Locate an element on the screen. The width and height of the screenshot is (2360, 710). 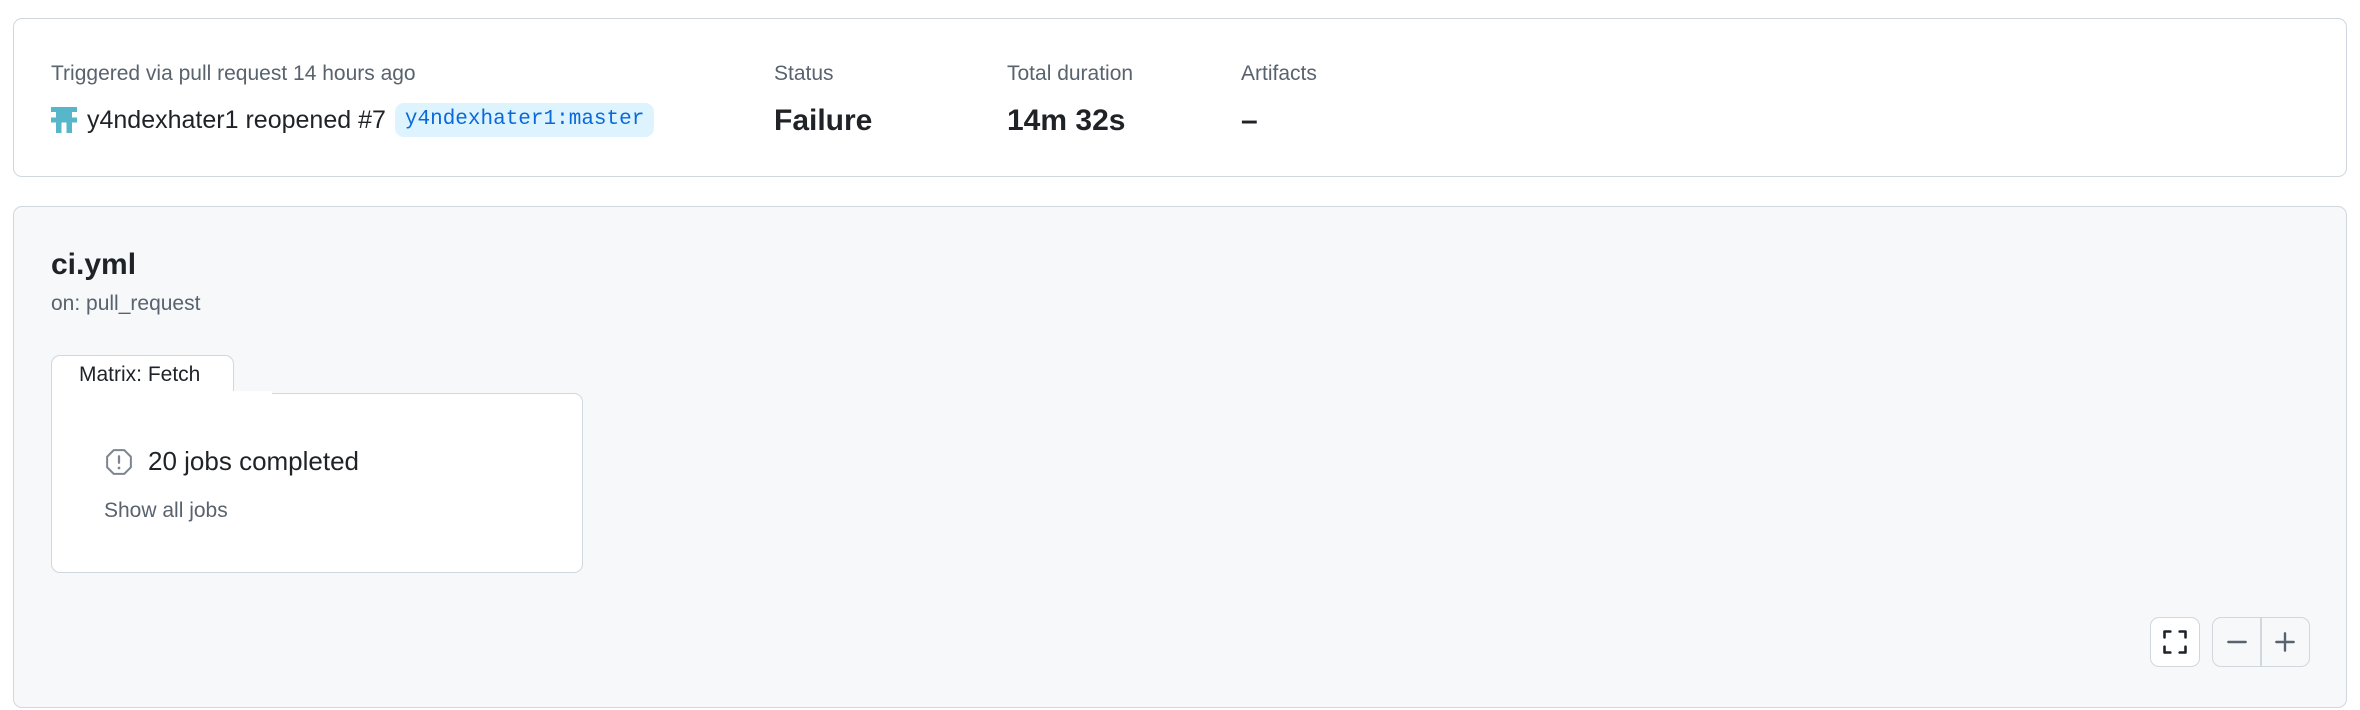
avatar-icon is located at coordinates (64, 120).